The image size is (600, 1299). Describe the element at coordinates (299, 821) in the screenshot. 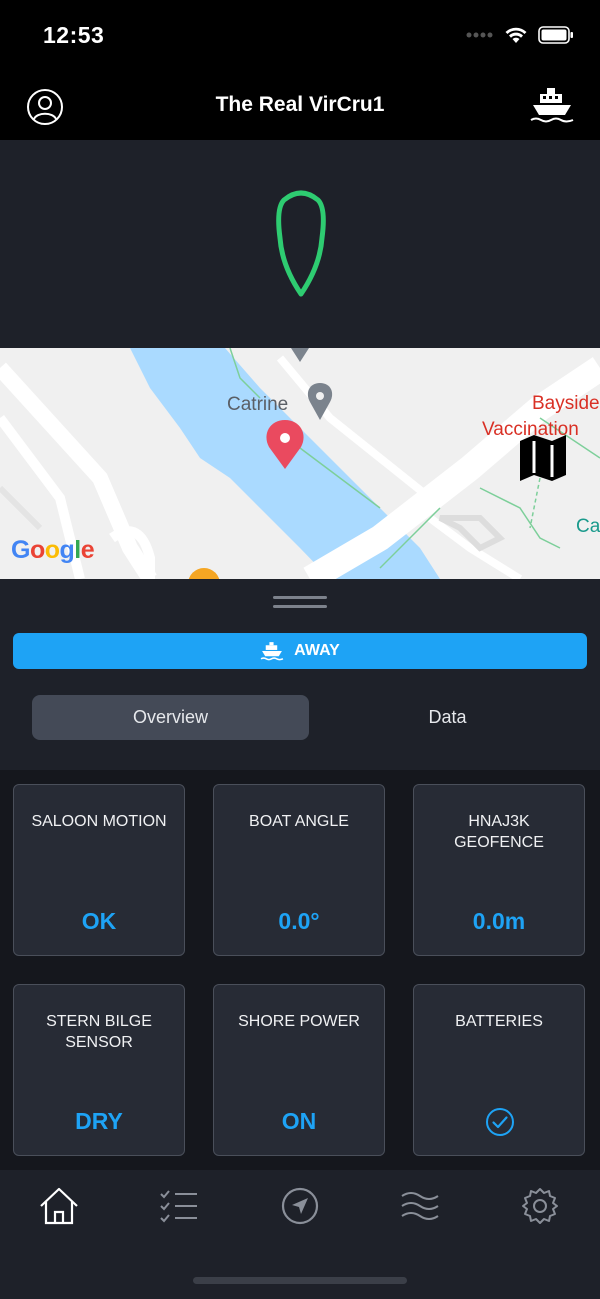

I see `tile-title: BOAT ANGLE` at that location.